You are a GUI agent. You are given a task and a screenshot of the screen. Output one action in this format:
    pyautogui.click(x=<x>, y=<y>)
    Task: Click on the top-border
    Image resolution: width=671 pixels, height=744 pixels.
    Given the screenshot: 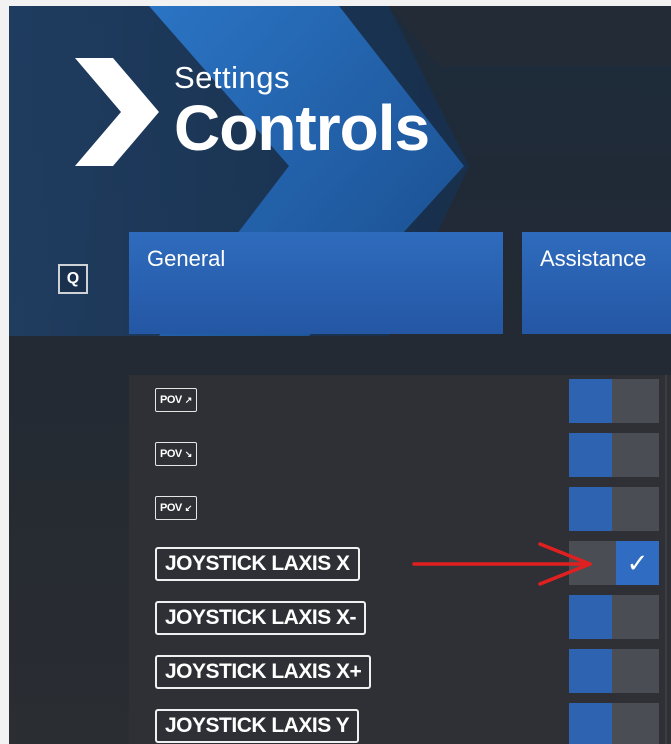 What is the action you would take?
    pyautogui.click(x=335, y=3)
    